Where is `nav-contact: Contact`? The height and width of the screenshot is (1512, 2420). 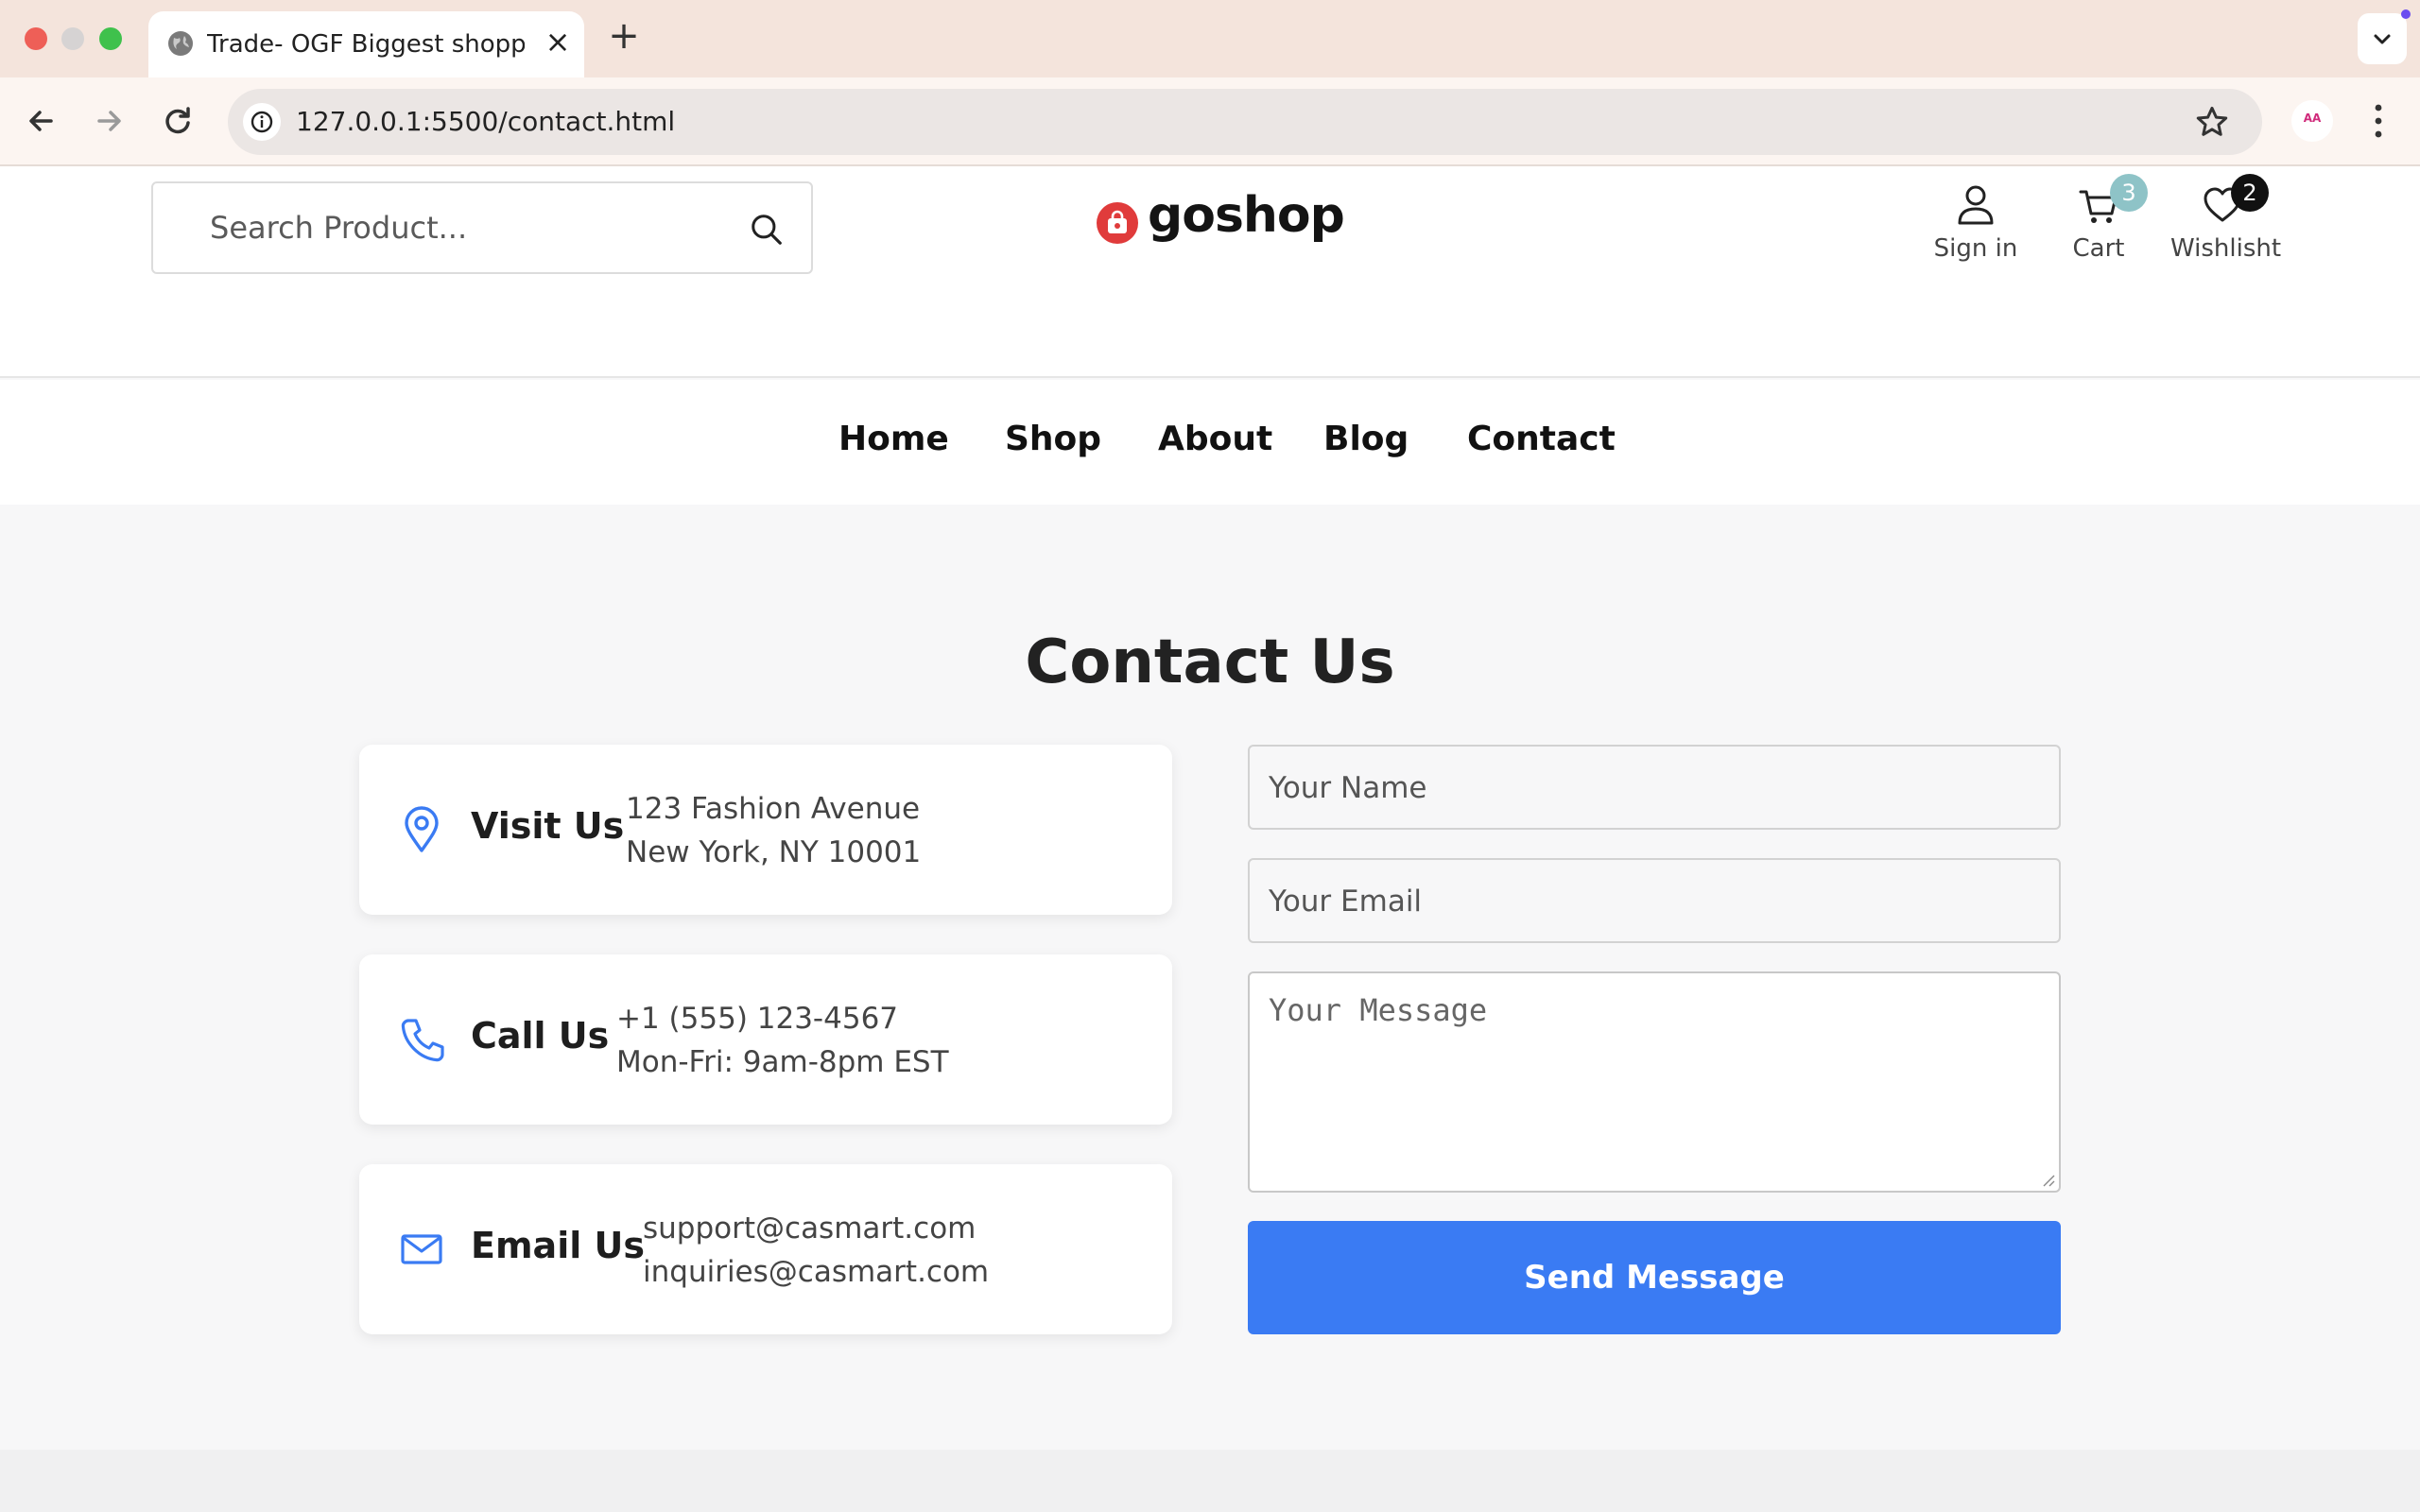 nav-contact: Contact is located at coordinates (1541, 439).